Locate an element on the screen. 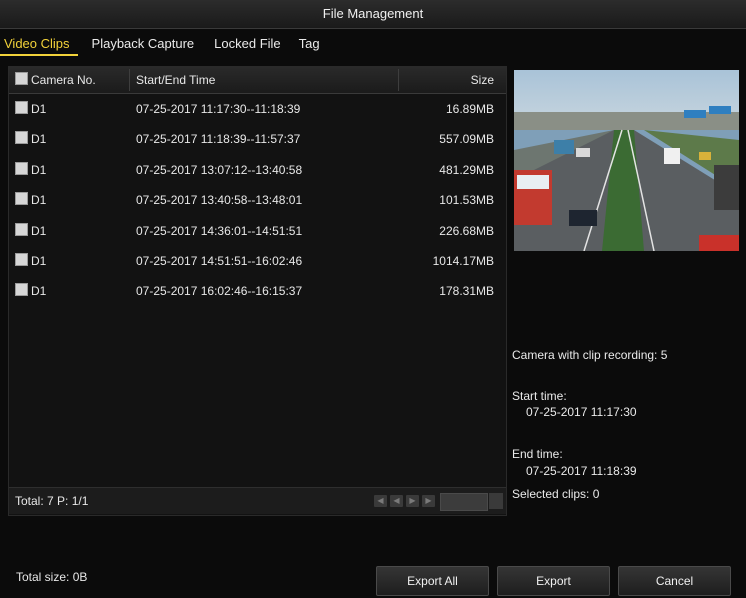 The height and width of the screenshot is (598, 746). page-number-input is located at coordinates (464, 502).